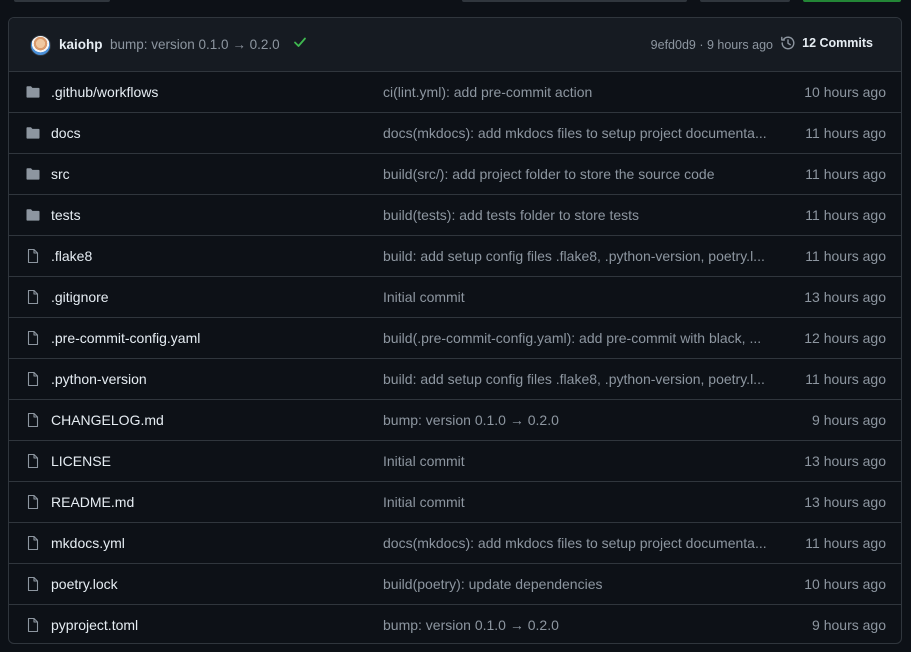  What do you see at coordinates (300, 42) in the screenshot?
I see `check-icon` at bounding box center [300, 42].